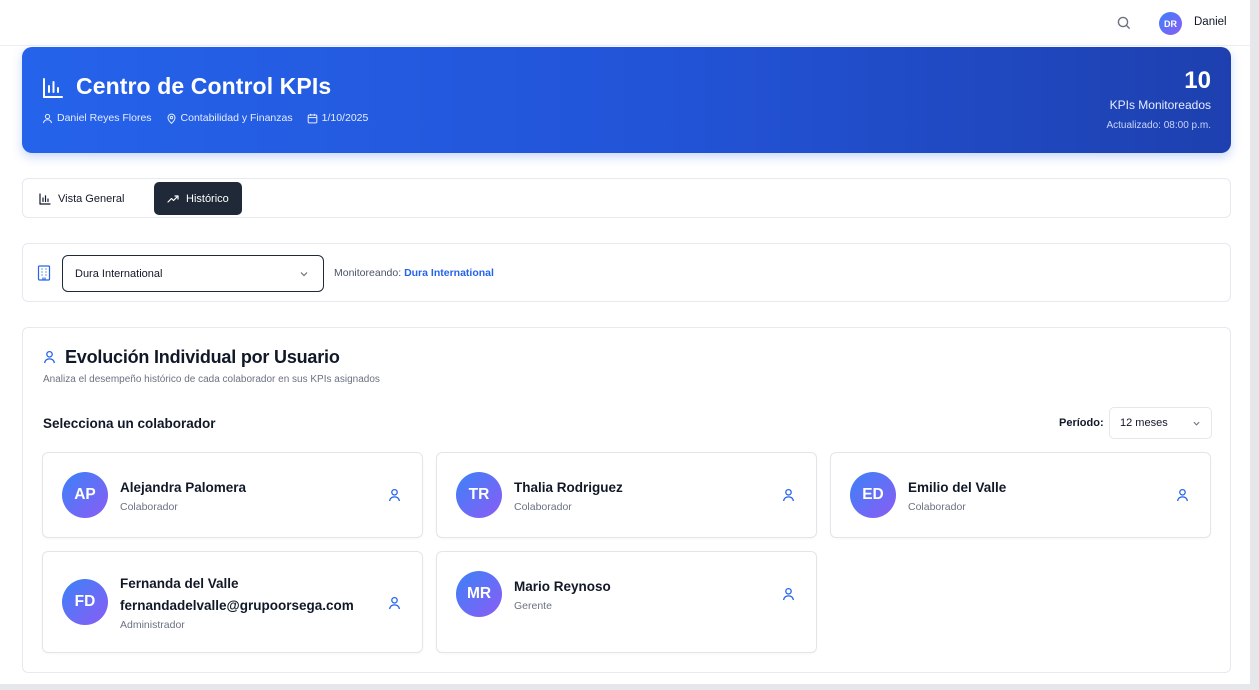  Describe the element at coordinates (85, 495) in the screenshot. I see `avatar: AP` at that location.